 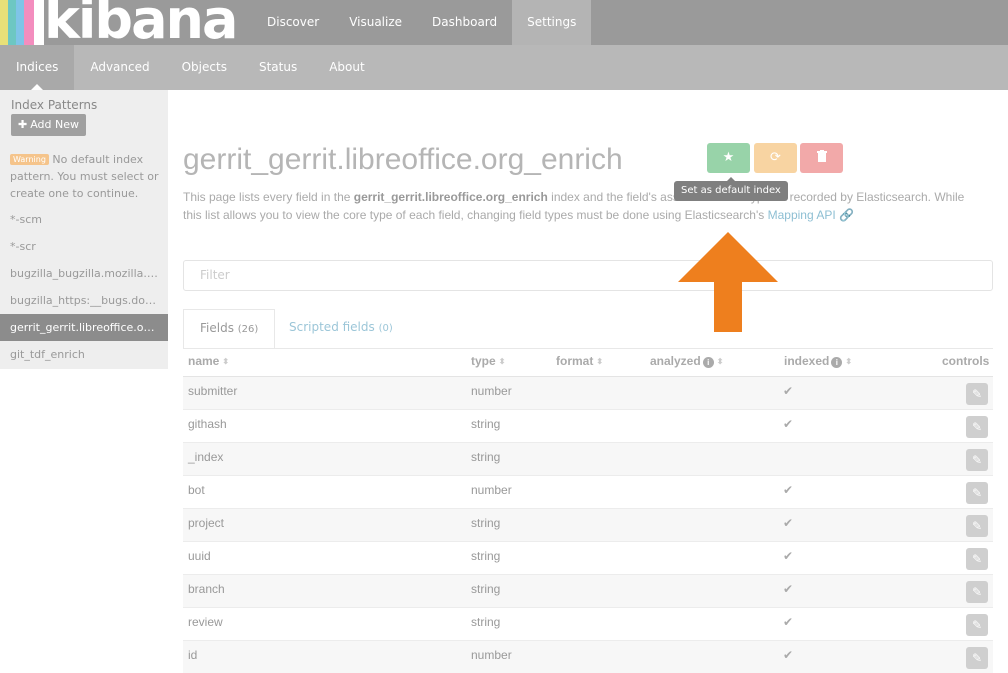 I want to click on field-name: project, so click(x=206, y=523).